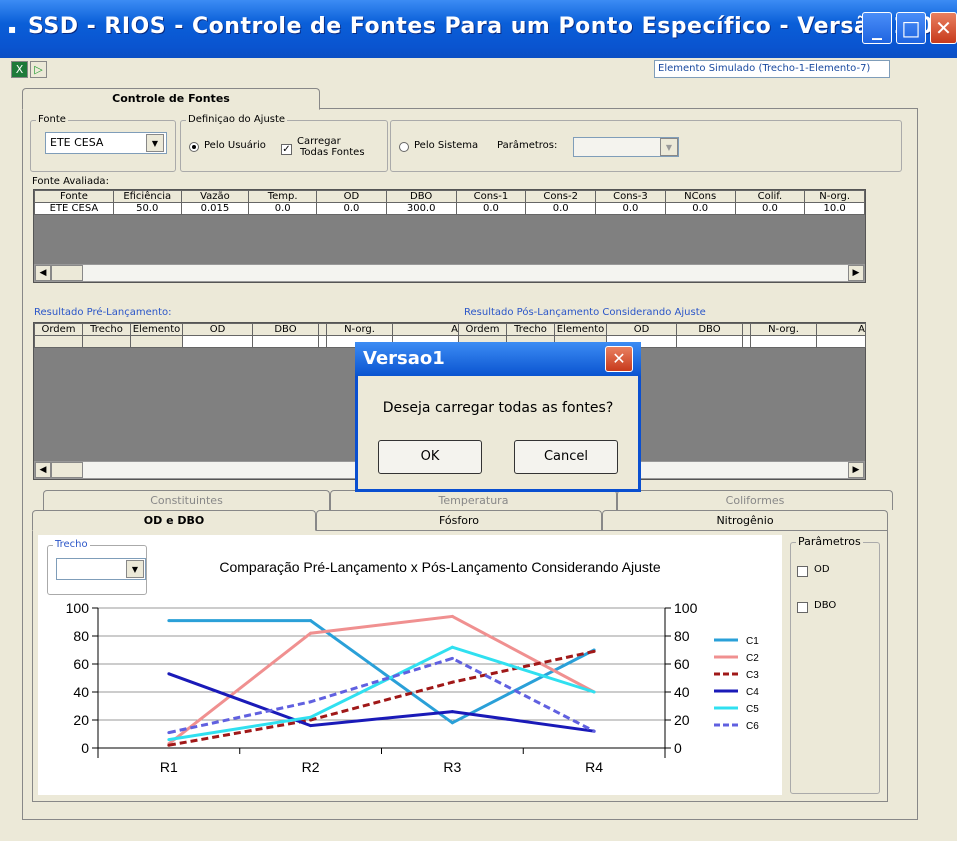 The image size is (957, 841). Describe the element at coordinates (194, 147) in the screenshot. I see `pelo-usuario-radio` at that location.